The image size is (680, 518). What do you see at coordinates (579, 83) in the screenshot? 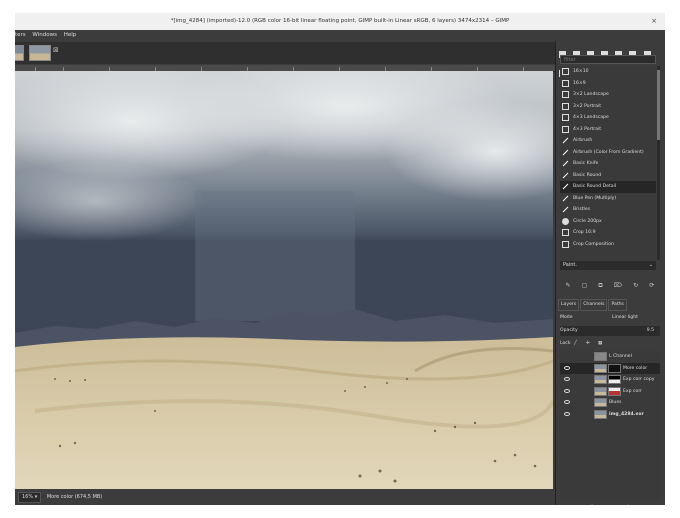
I see `brush-label: 16×9` at bounding box center [579, 83].